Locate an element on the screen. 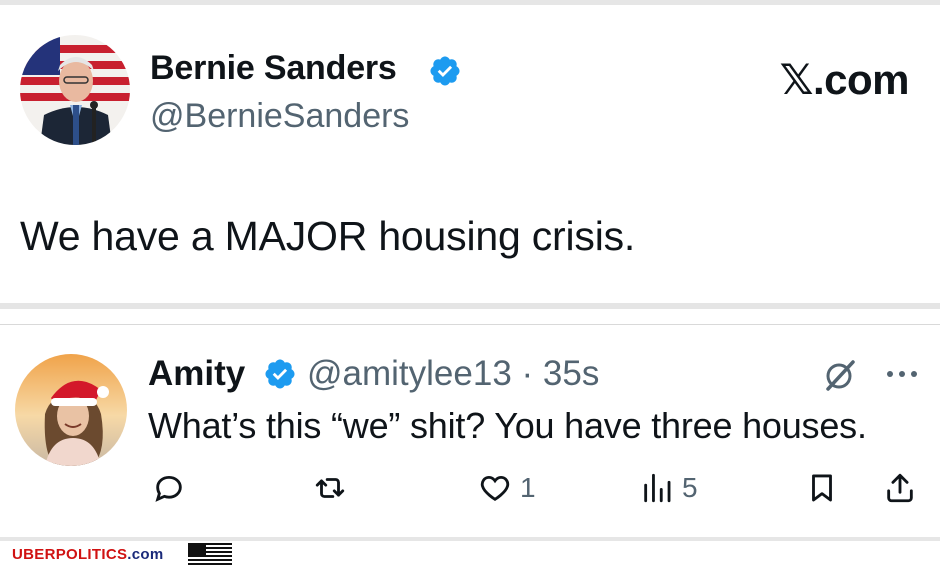 This screenshot has width=940, height=572. retweet-button is located at coordinates (330, 488).